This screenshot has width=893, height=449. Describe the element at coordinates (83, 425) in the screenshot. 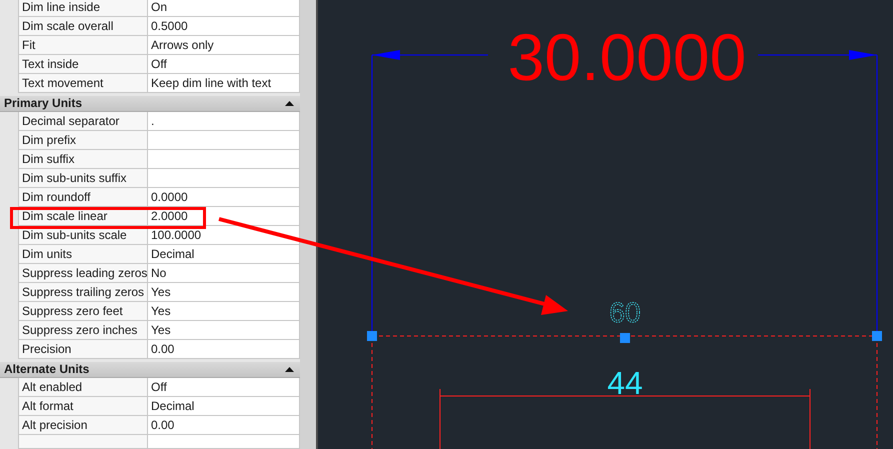

I see `property-name: Alt precision` at that location.